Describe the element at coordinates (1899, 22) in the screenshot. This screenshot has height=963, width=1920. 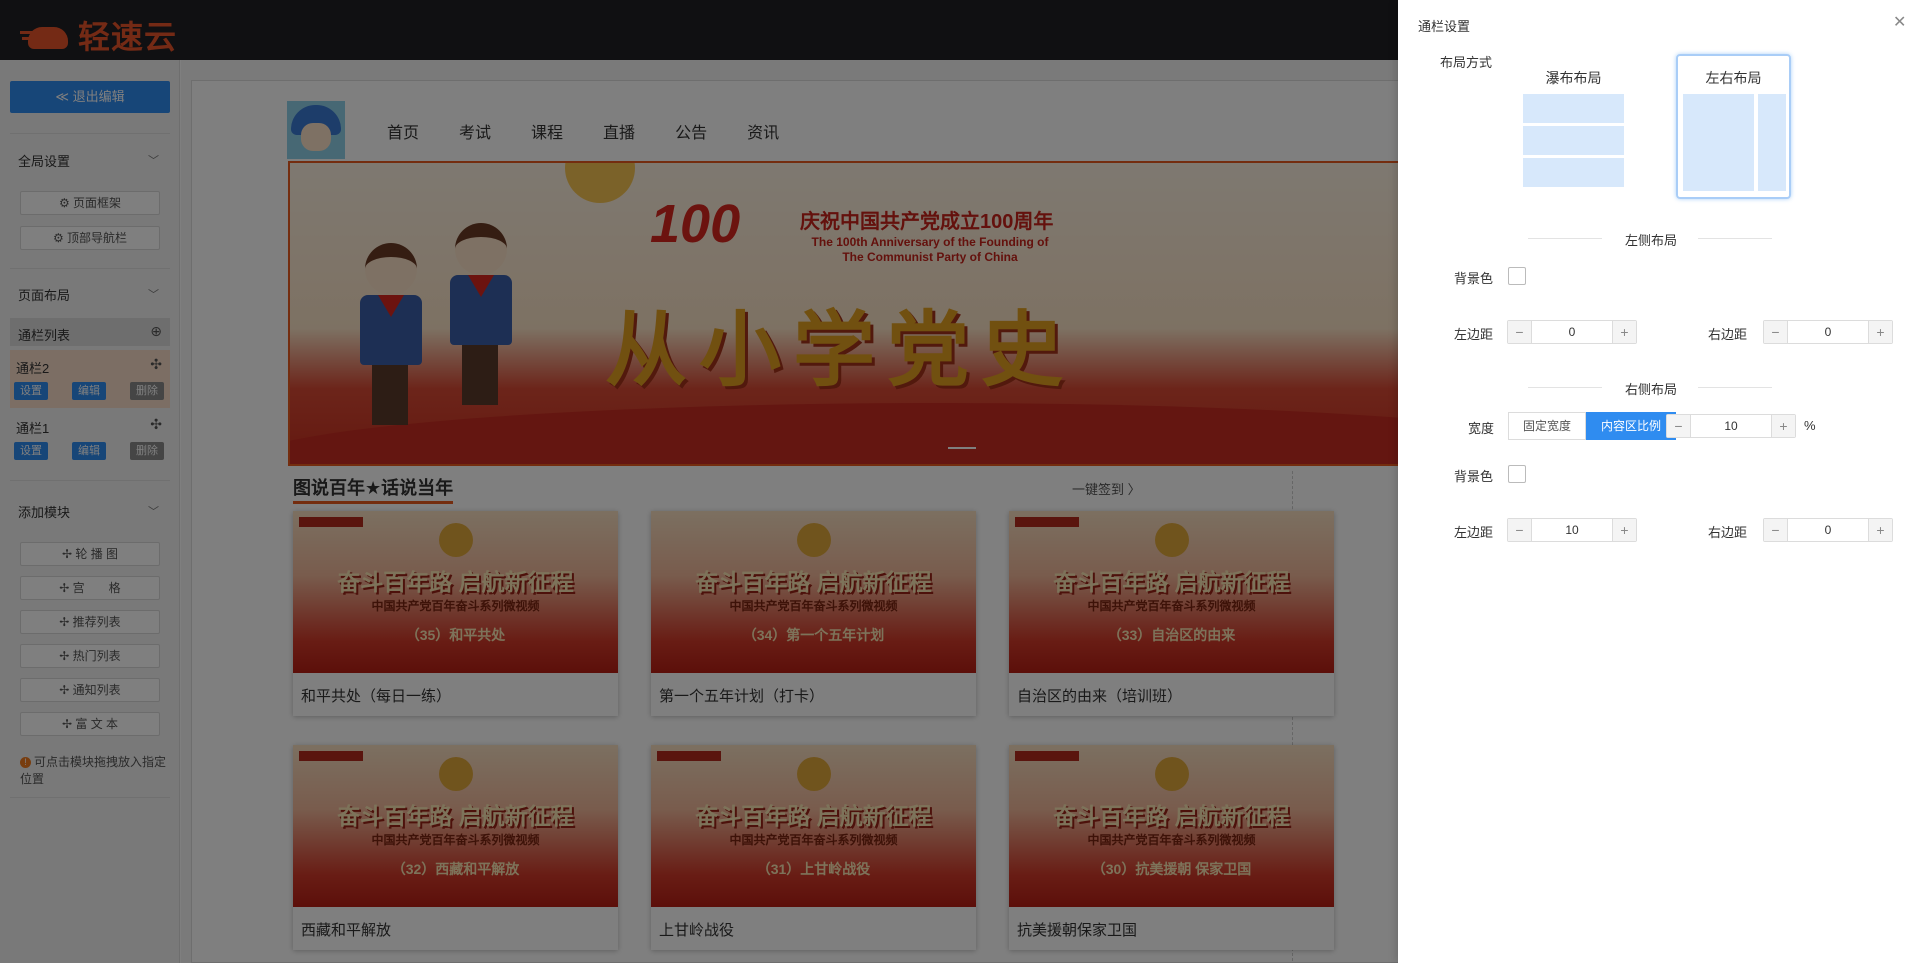
I see `close-icon: ✕` at that location.